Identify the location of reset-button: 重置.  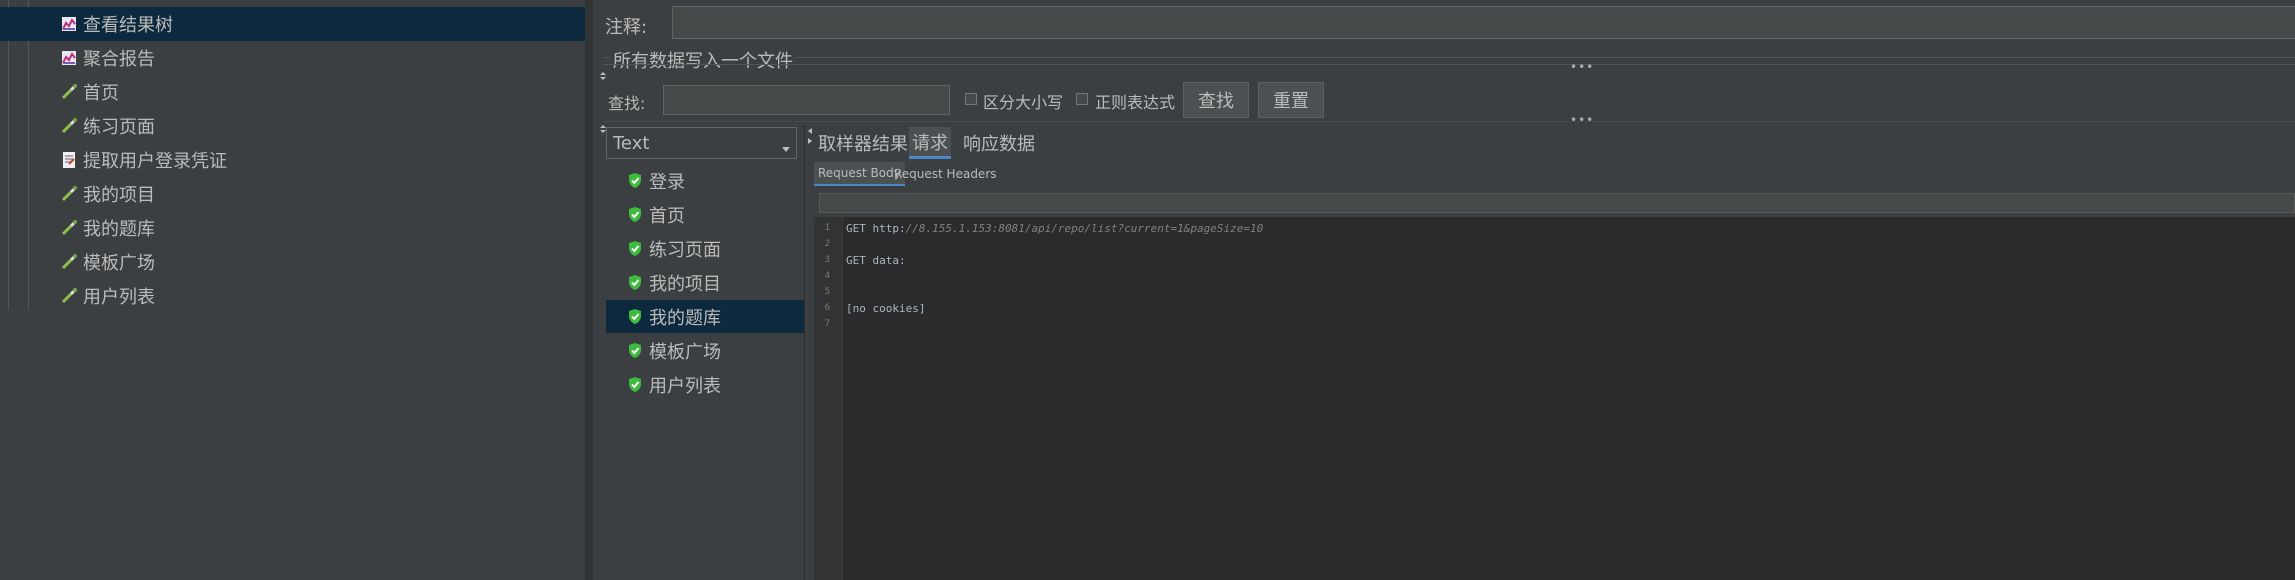
(1291, 100).